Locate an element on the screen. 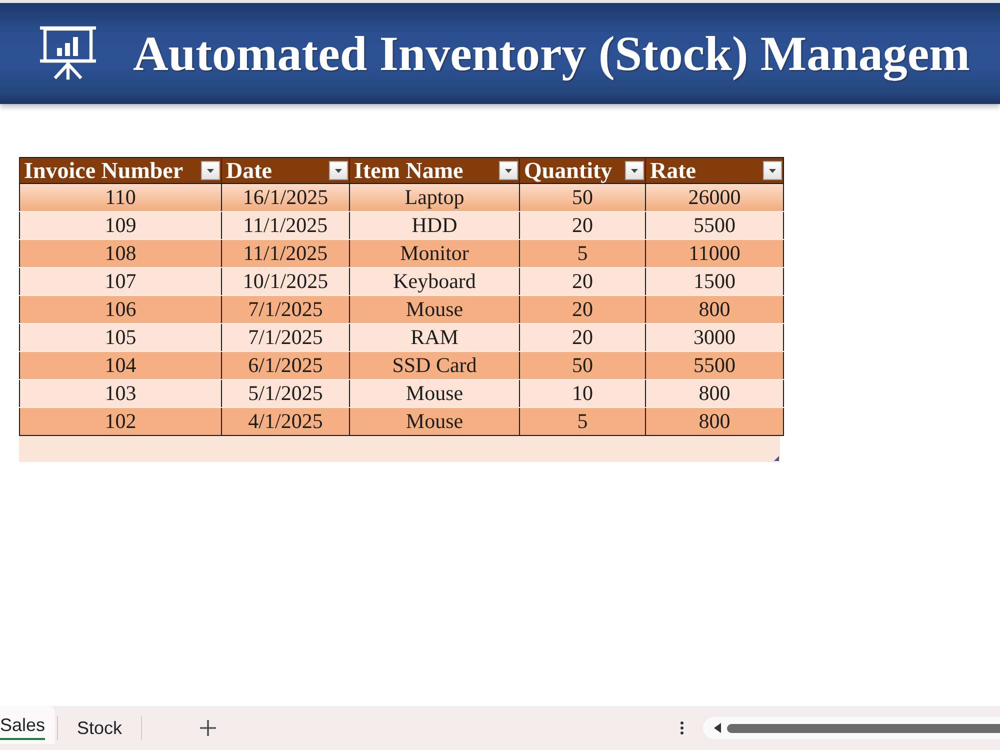 The image size is (1000, 750). sheet-tab: Sales is located at coordinates (28, 725).